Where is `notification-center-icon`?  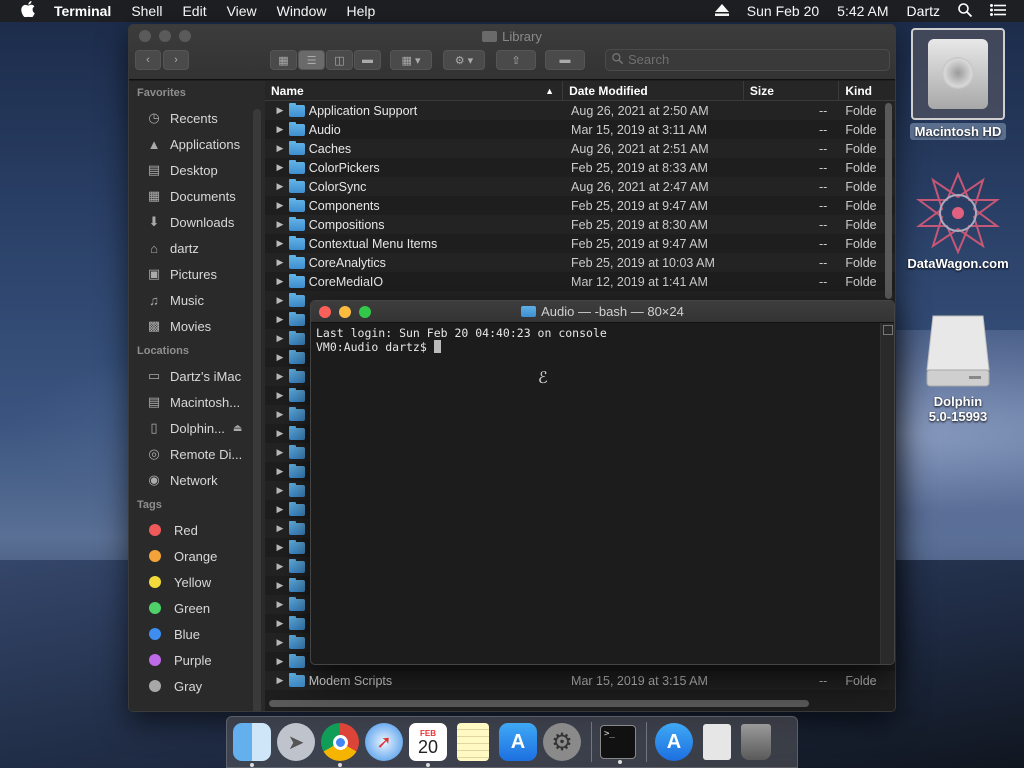
notification-center-icon is located at coordinates (998, 11).